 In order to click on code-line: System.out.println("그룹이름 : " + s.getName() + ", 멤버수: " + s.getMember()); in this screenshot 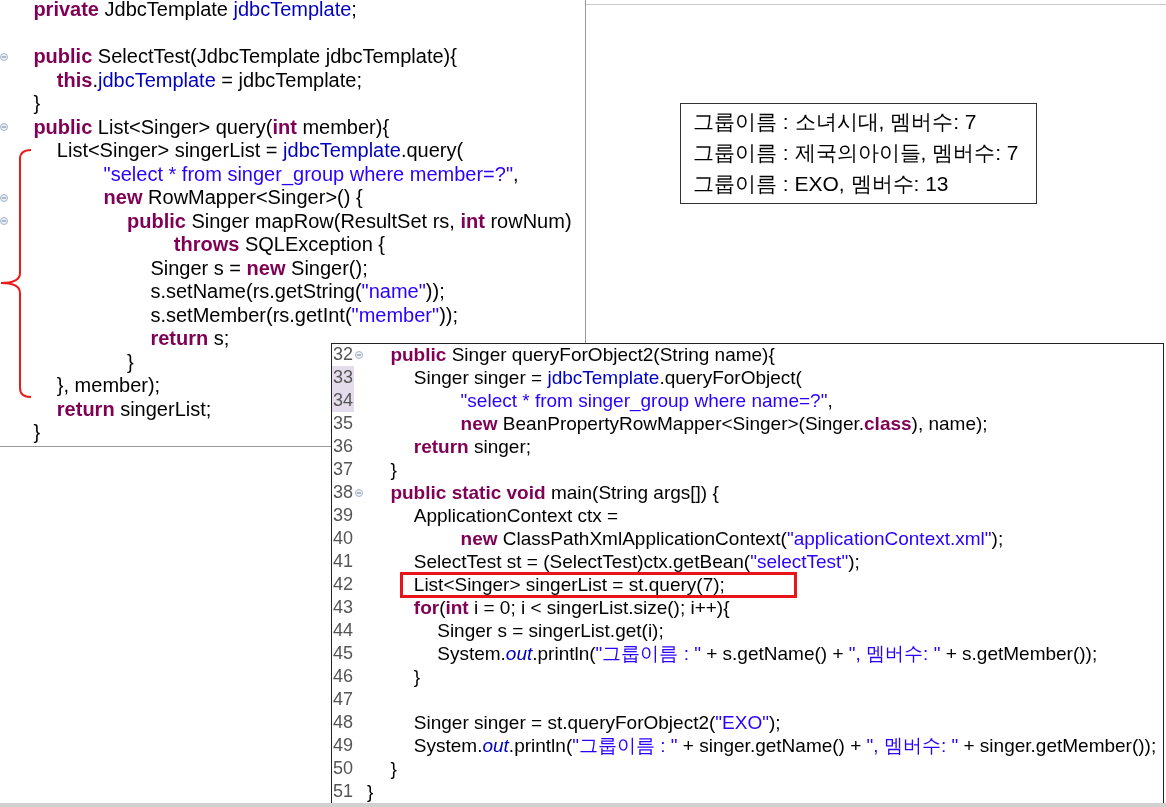, I will do `click(767, 653)`.